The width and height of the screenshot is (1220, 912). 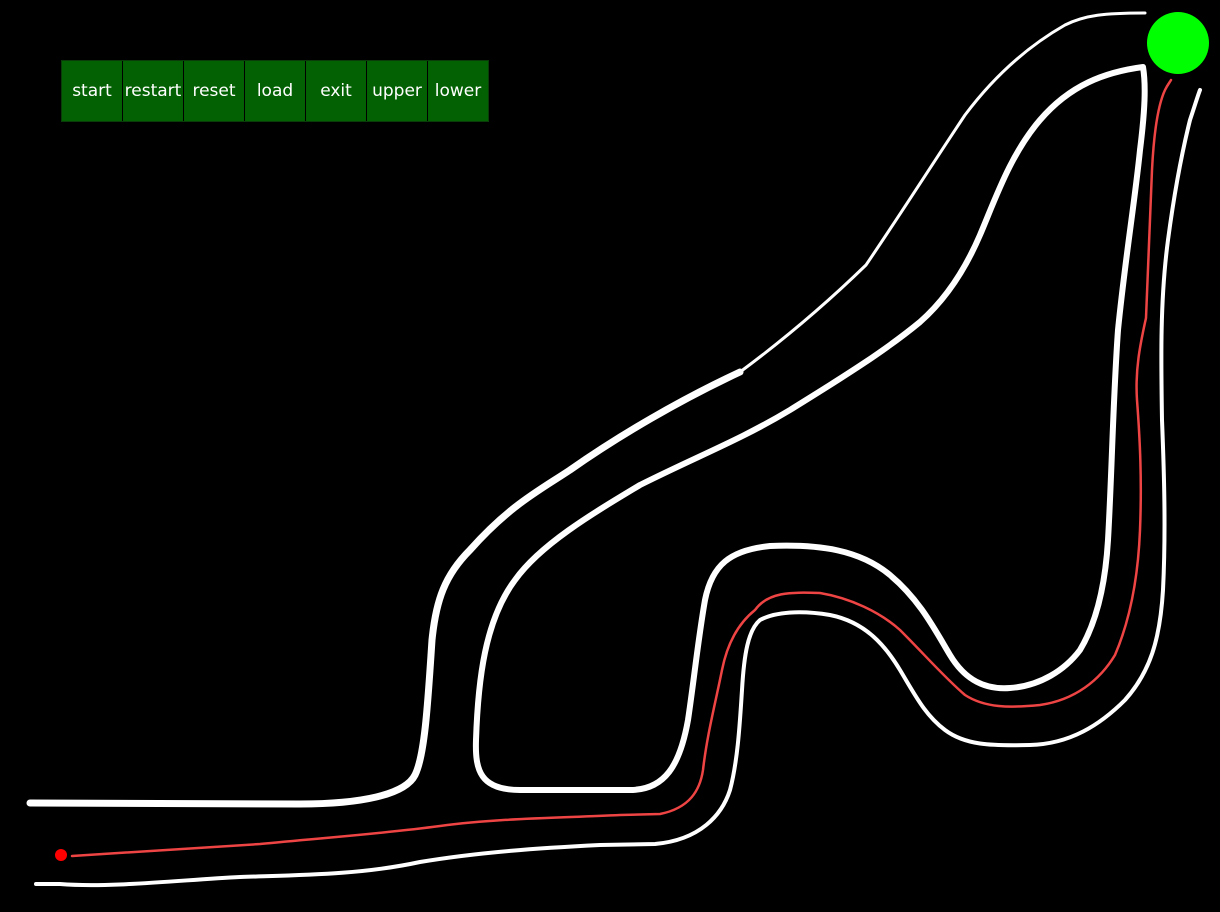 What do you see at coordinates (1178, 43) in the screenshot?
I see `goal-marker` at bounding box center [1178, 43].